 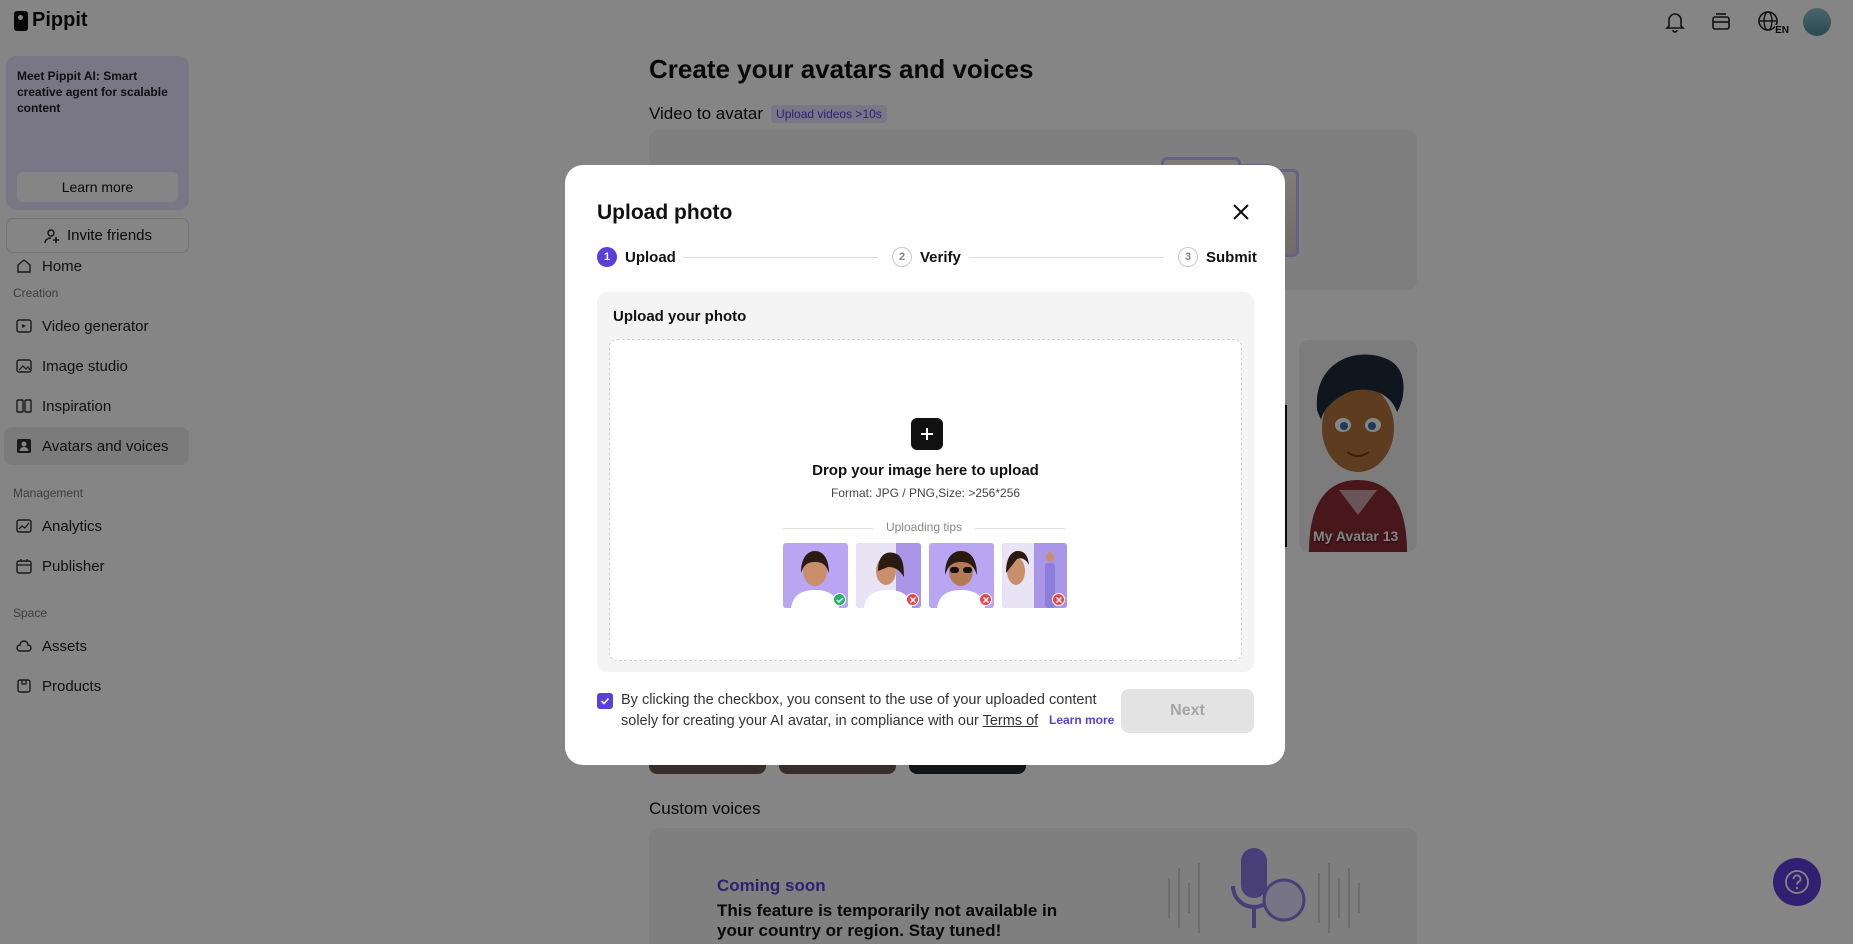 I want to click on next-button: Next, so click(x=1187, y=711).